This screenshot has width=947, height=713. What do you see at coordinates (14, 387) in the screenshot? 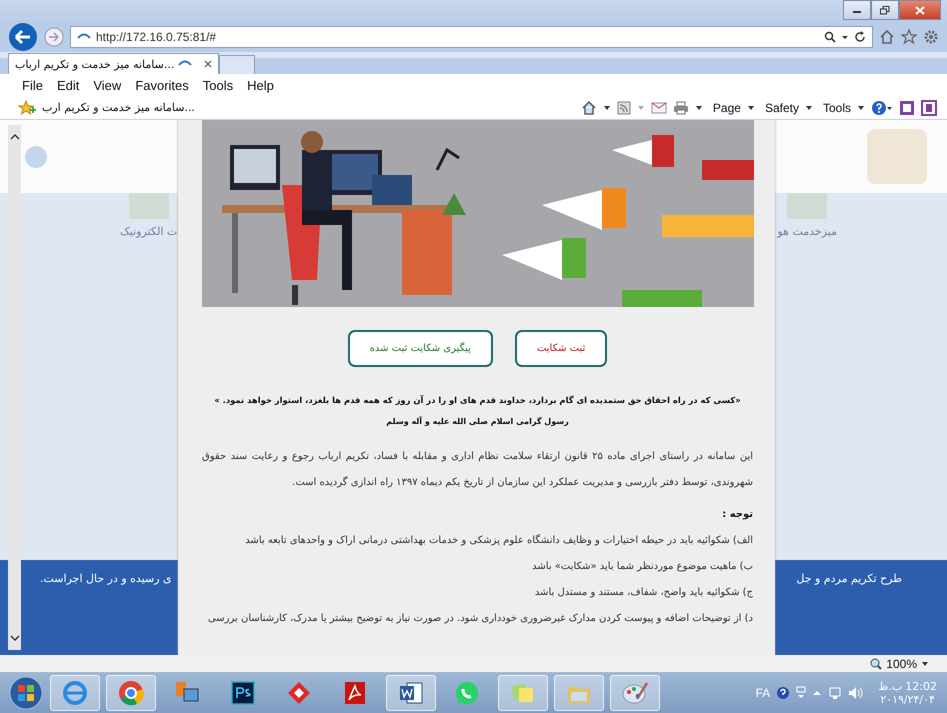
I see `scrollbar` at bounding box center [14, 387].